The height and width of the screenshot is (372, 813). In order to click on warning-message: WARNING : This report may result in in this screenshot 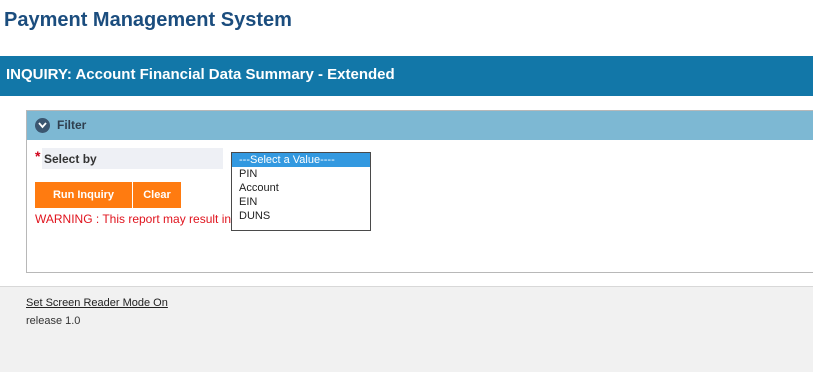, I will do `click(133, 219)`.